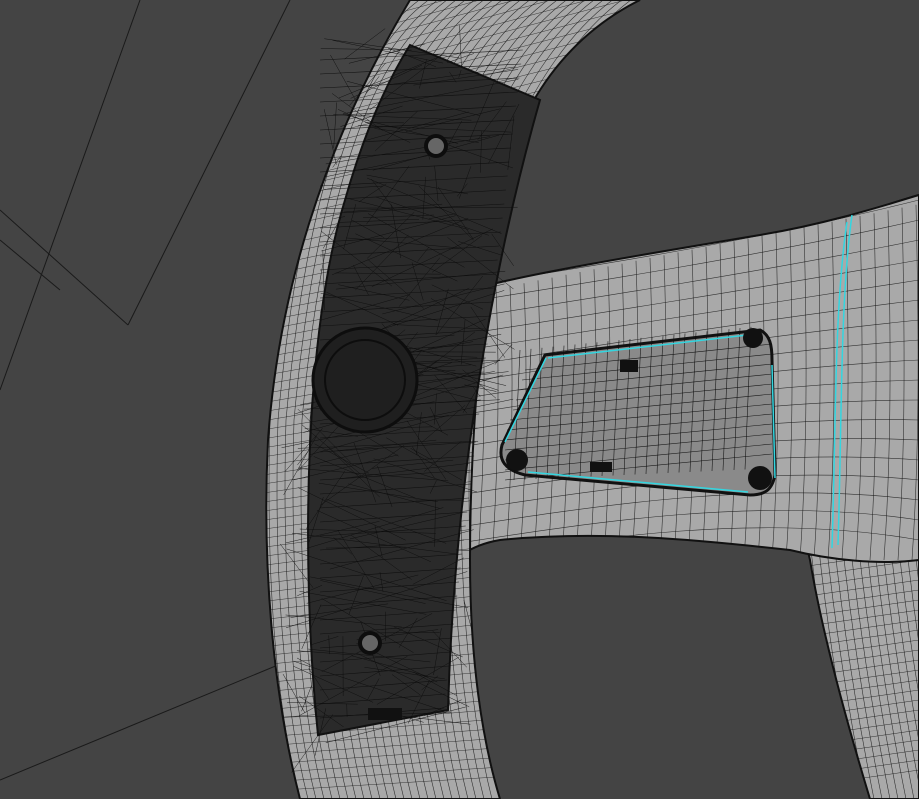 The width and height of the screenshot is (919, 799). Describe the element at coordinates (370, 643) in the screenshot. I see `screw-hole-bottom` at that location.